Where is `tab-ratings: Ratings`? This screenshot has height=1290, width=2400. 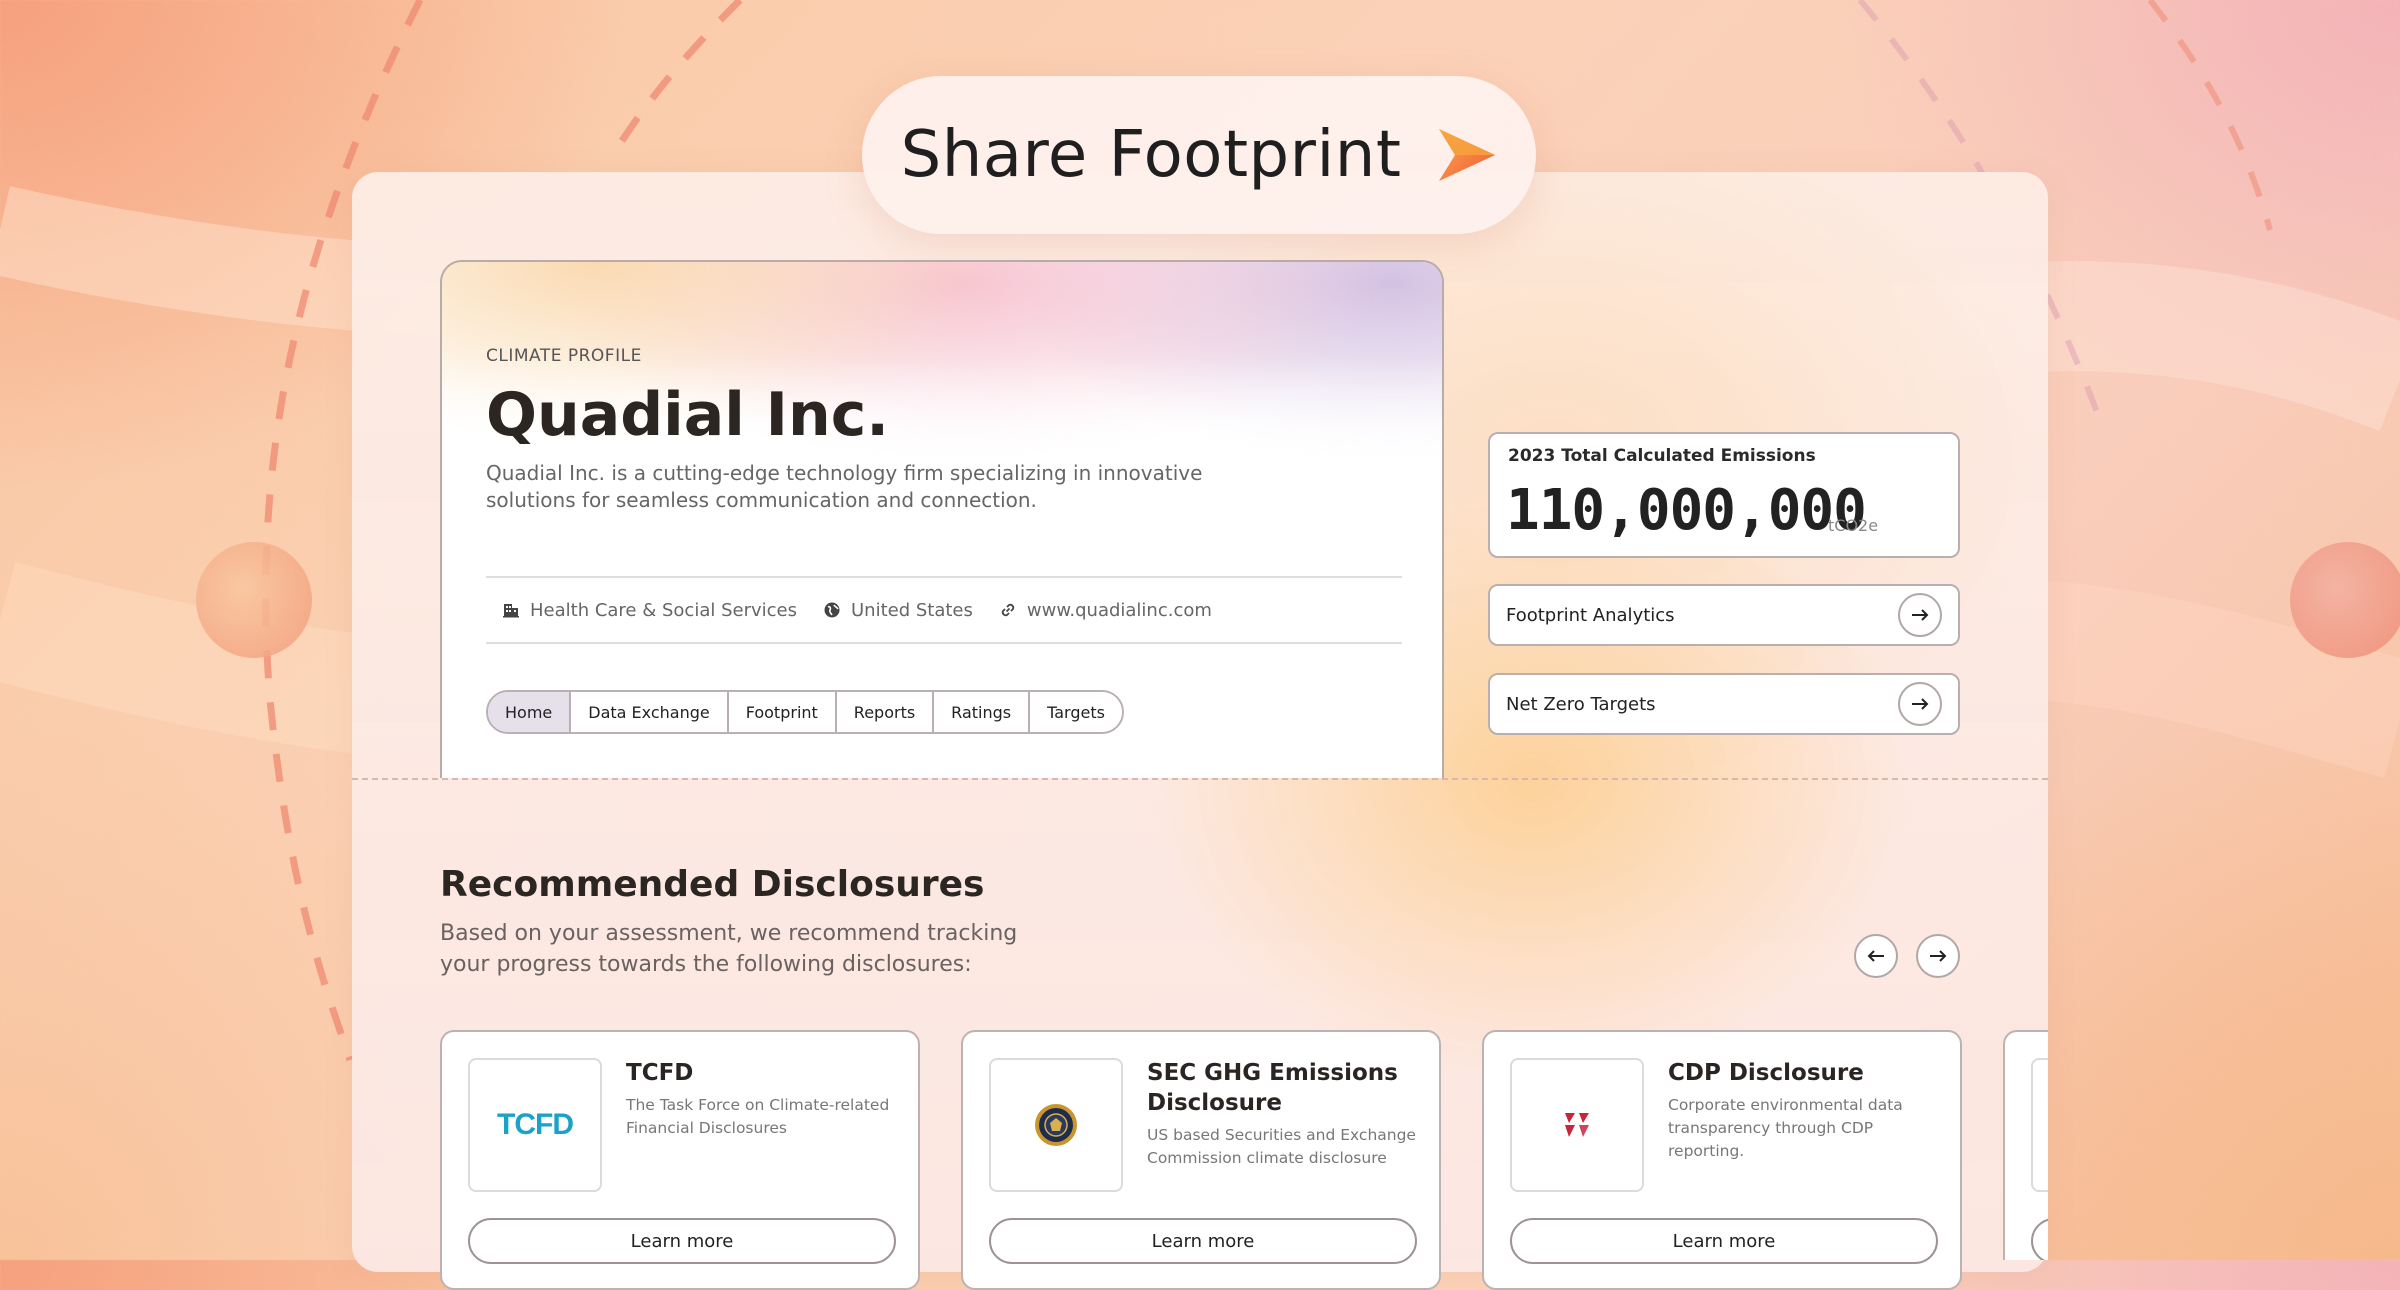
tab-ratings: Ratings is located at coordinates (982, 712).